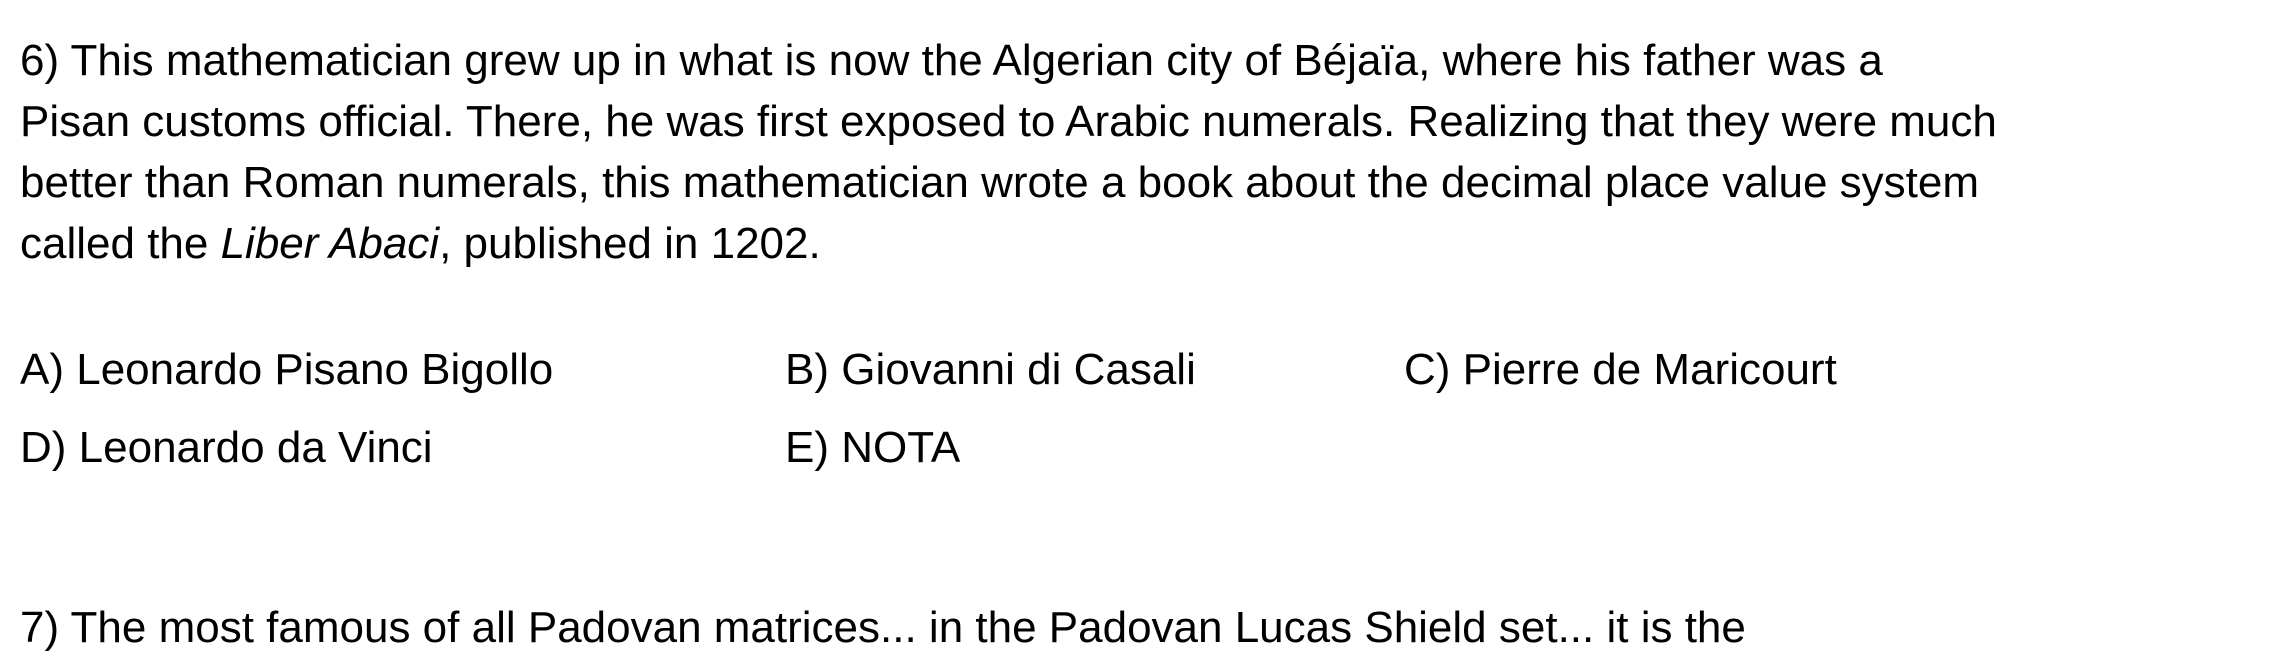  I want to click on choice-e: E) NOTA, so click(872, 447).